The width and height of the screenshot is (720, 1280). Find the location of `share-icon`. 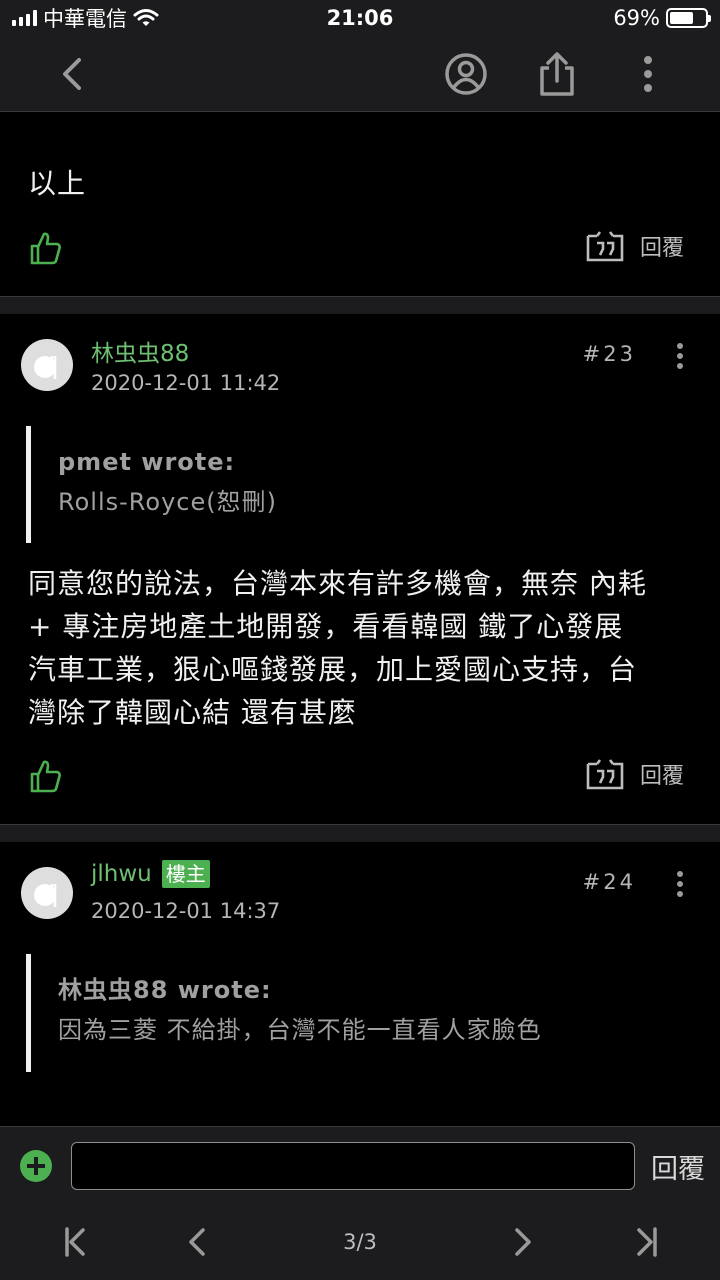

share-icon is located at coordinates (557, 74).